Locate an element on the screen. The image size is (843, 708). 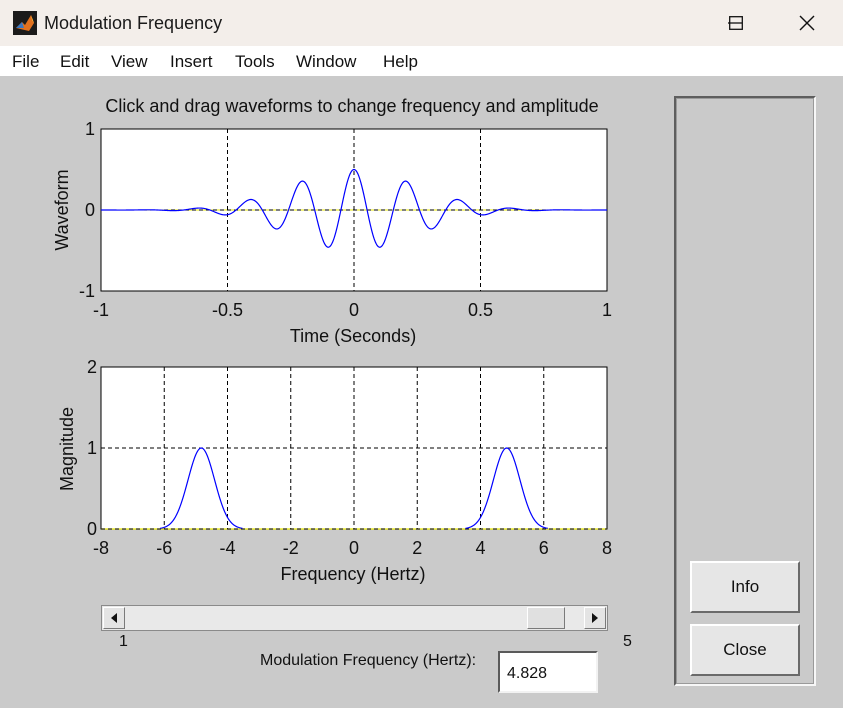
menu-insert: Insert is located at coordinates (191, 62).